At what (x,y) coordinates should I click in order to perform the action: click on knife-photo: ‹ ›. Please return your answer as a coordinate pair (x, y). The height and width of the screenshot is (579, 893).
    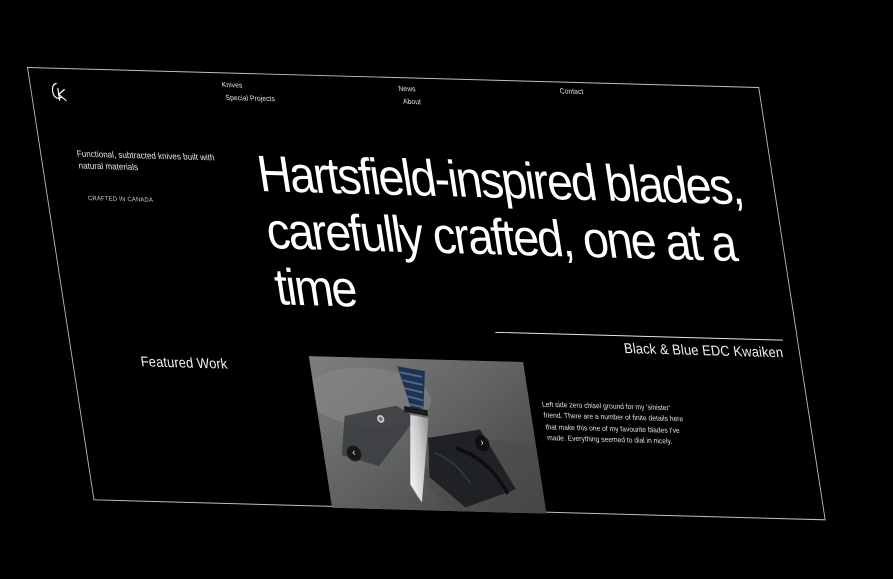
    Looking at the image, I should click on (427, 435).